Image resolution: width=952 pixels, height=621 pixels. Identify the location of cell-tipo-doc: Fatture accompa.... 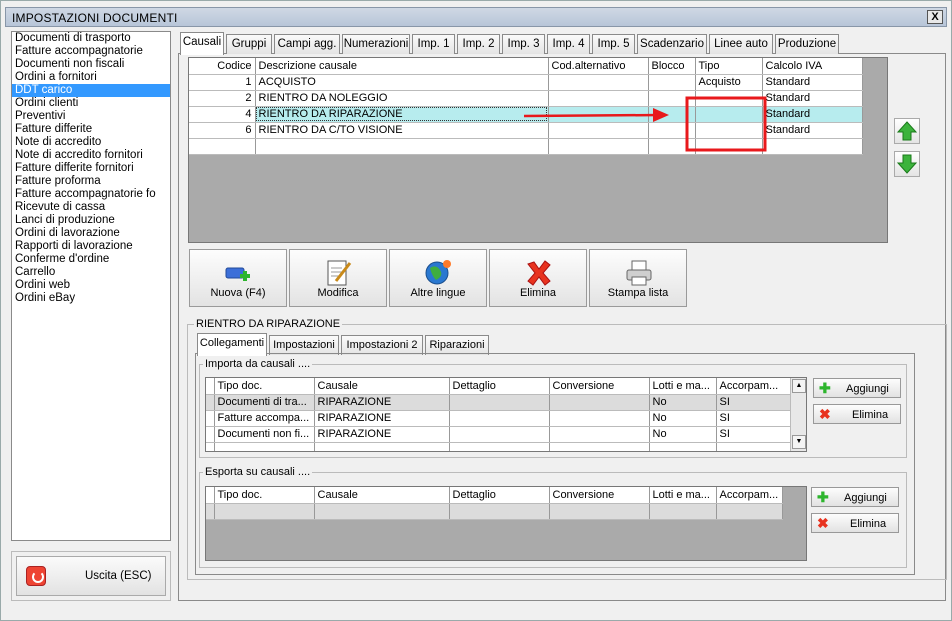
(264, 418).